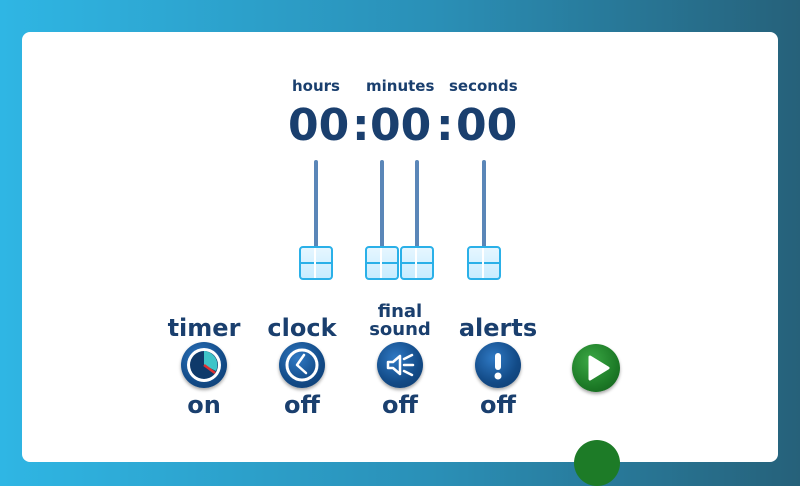 Image resolution: width=800 pixels, height=486 pixels. I want to click on final-sound-control: final sound off, so click(400, 360).